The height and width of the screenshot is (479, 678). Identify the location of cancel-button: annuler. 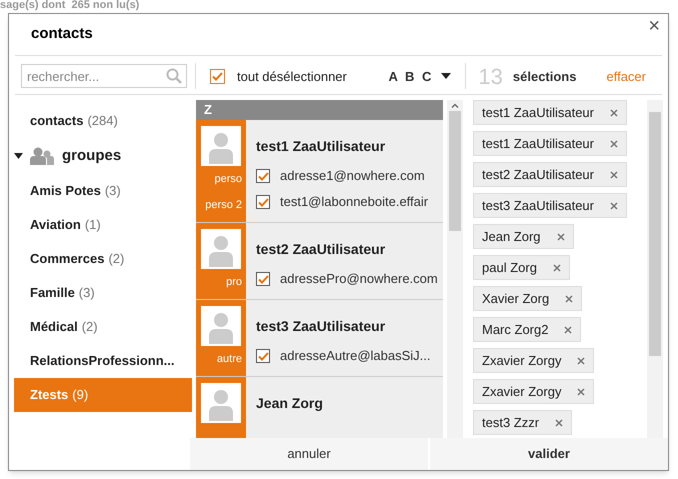
(309, 454).